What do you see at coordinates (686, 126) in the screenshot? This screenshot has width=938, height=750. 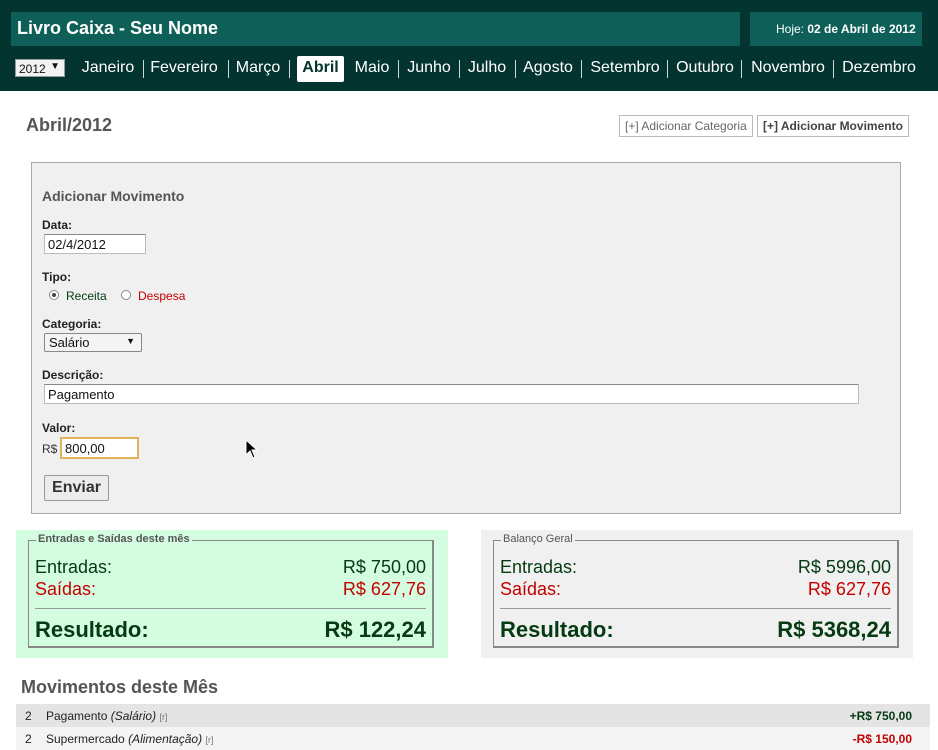 I see `add-category-button: [+] Adicionar Categoria` at bounding box center [686, 126].